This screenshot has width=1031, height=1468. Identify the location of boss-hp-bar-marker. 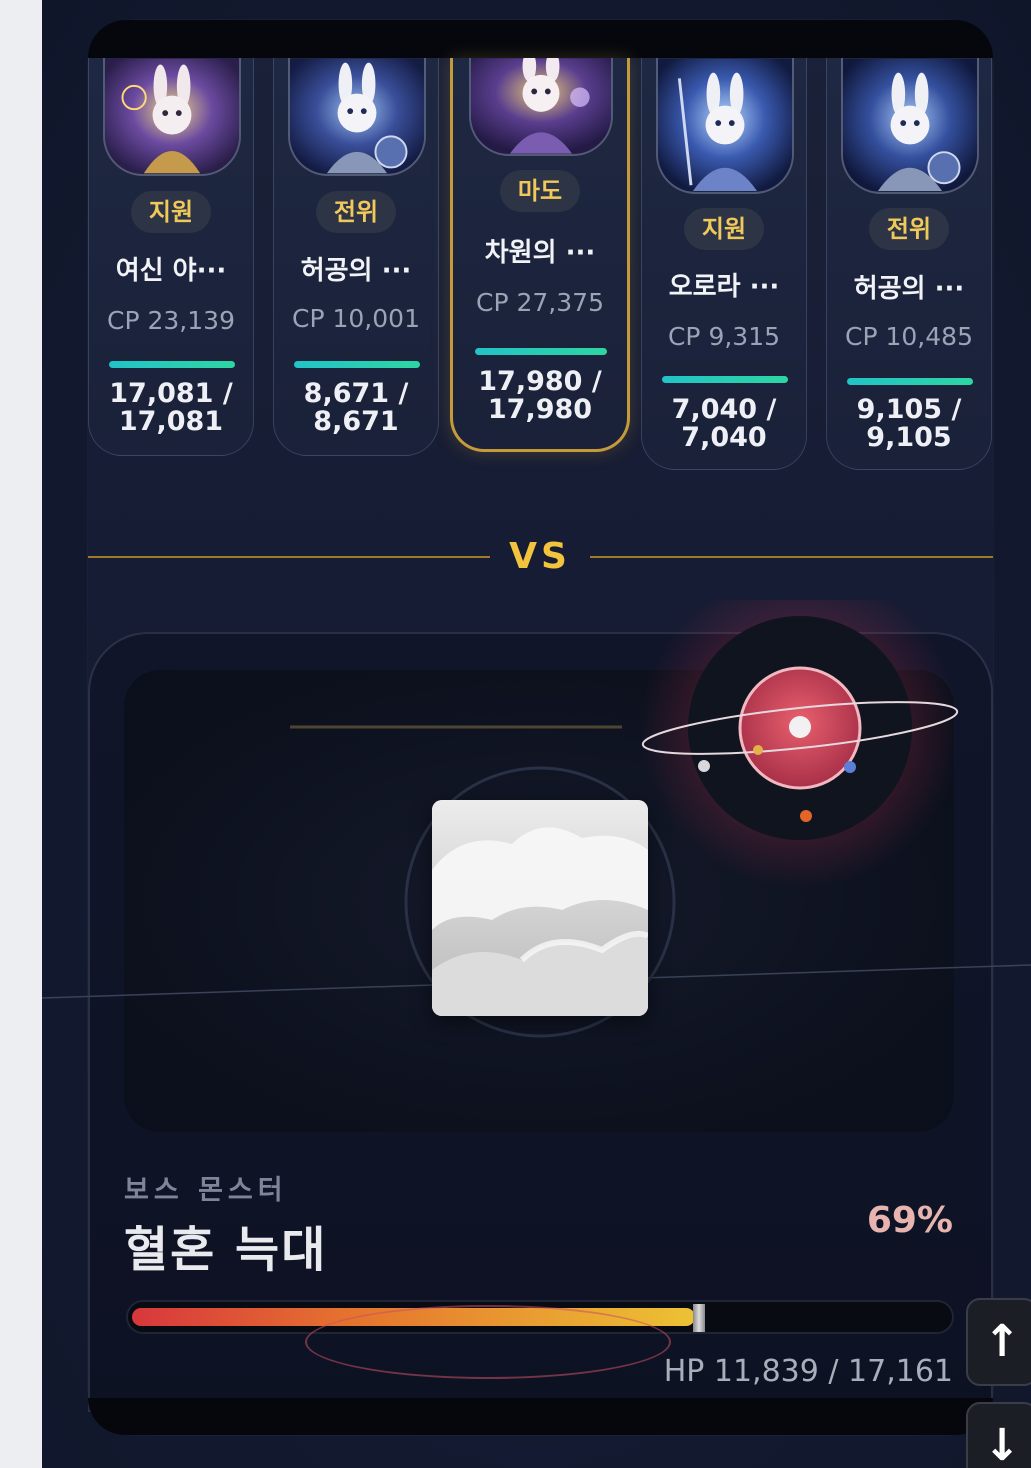
(699, 1318).